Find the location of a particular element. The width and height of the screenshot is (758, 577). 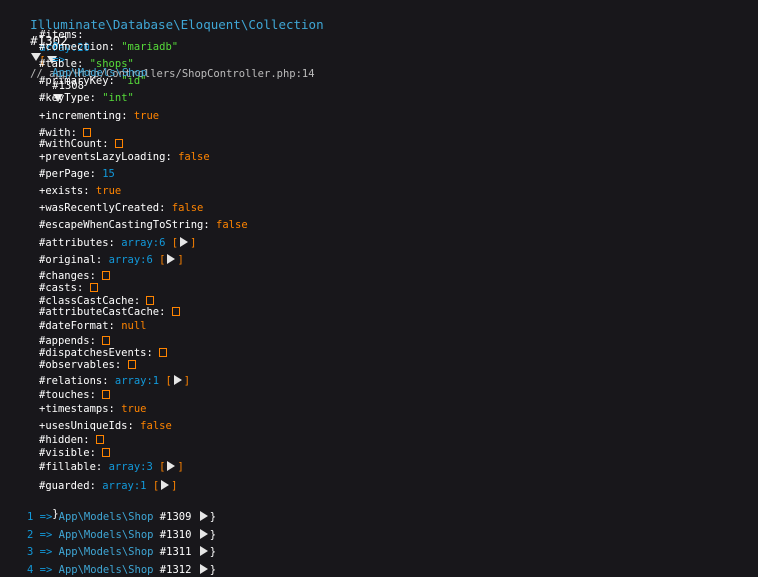

property-key: #perPage is located at coordinates (64, 174).